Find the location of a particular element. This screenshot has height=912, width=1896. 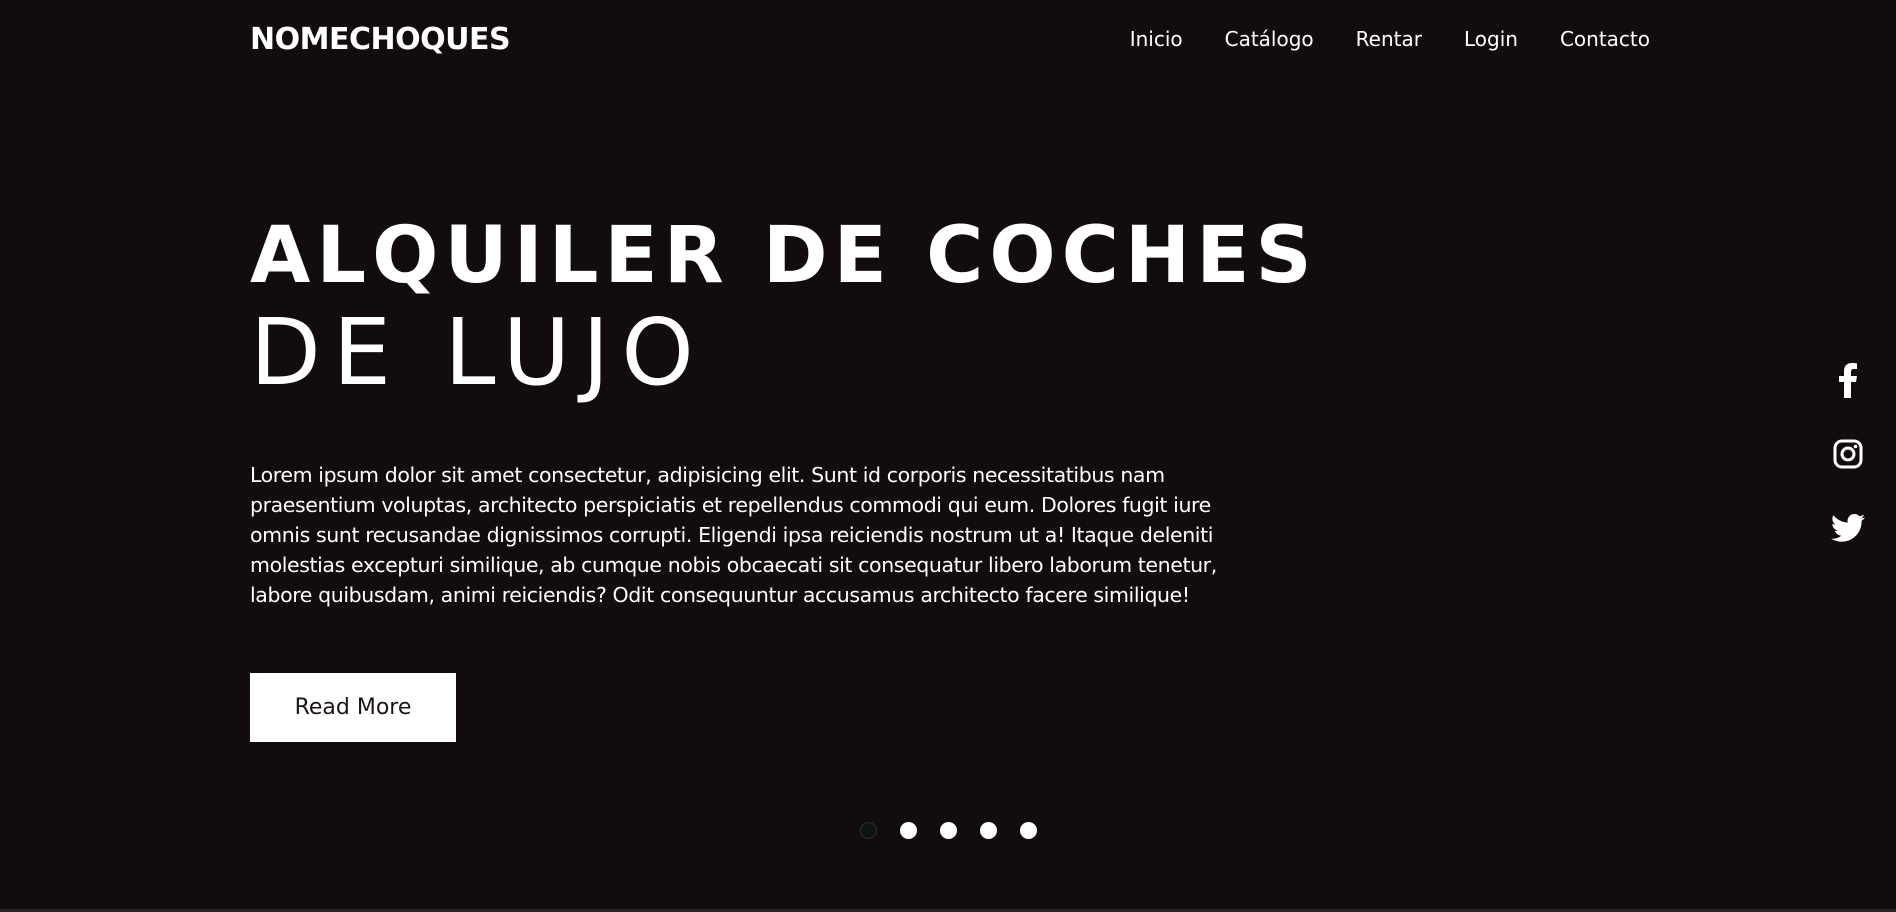

nav-link-contacto: Contacto is located at coordinates (1605, 39).